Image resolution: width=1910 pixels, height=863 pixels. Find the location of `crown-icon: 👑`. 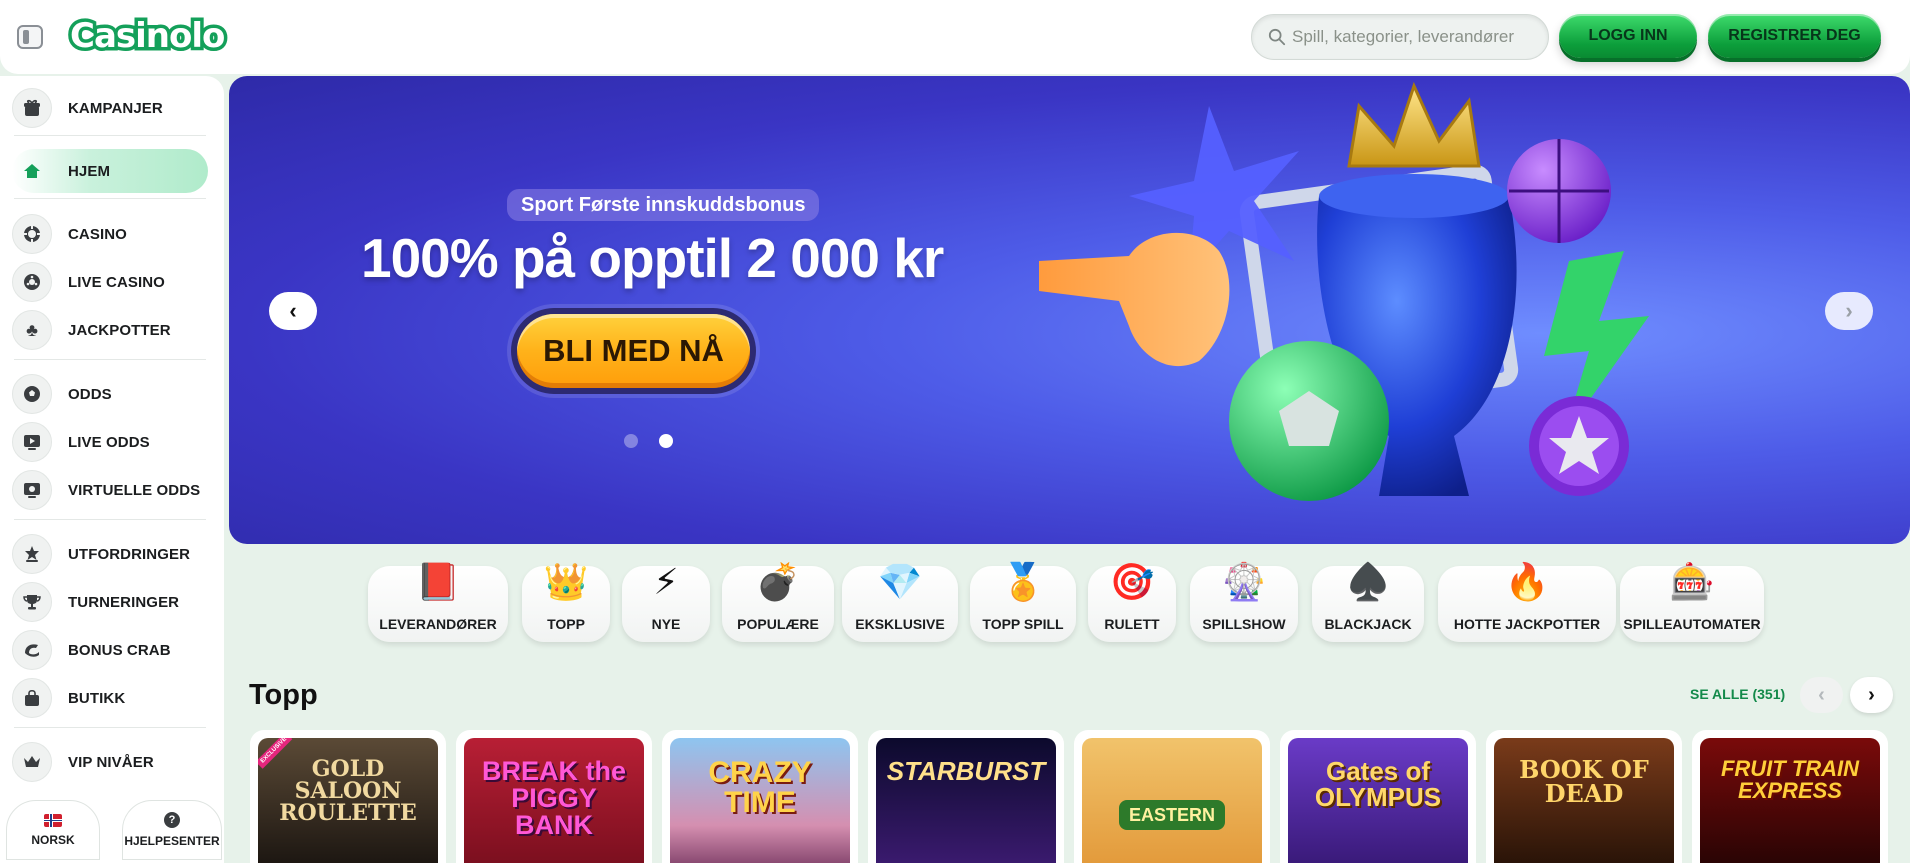

crown-icon: 👑 is located at coordinates (566, 581).